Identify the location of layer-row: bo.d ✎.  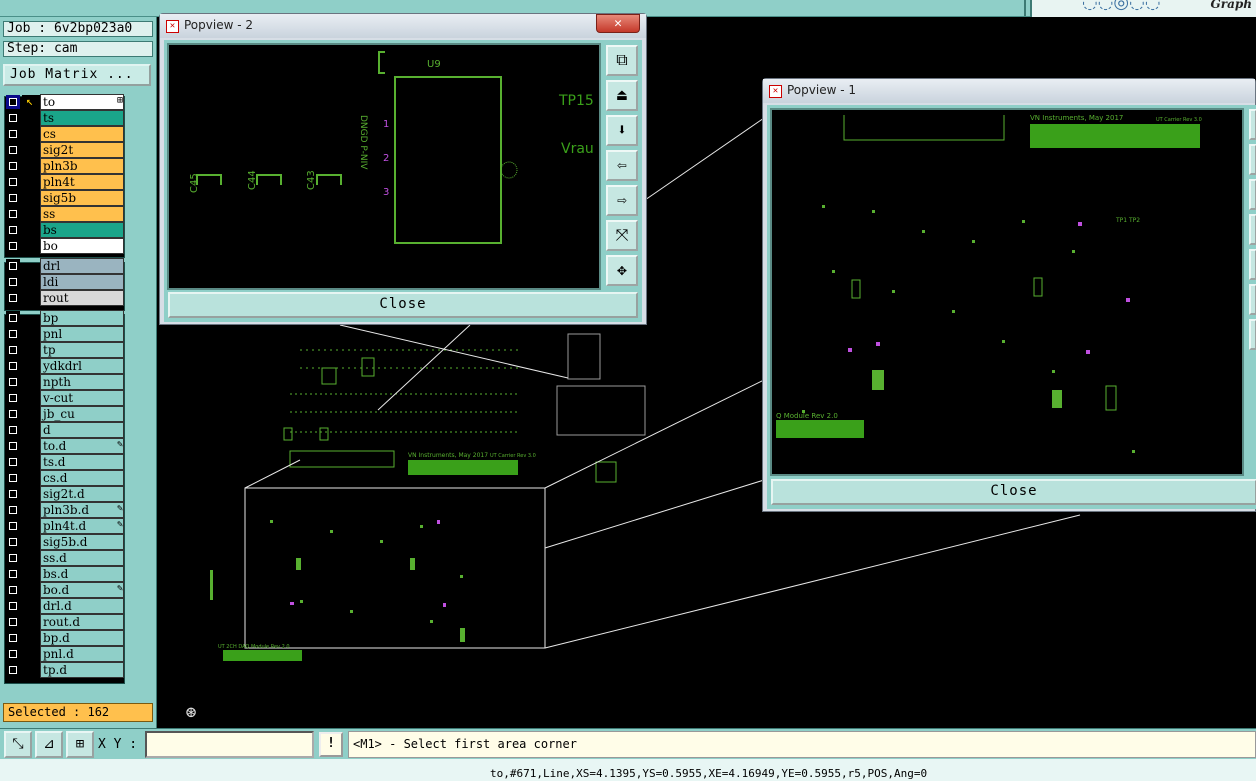
(65, 590).